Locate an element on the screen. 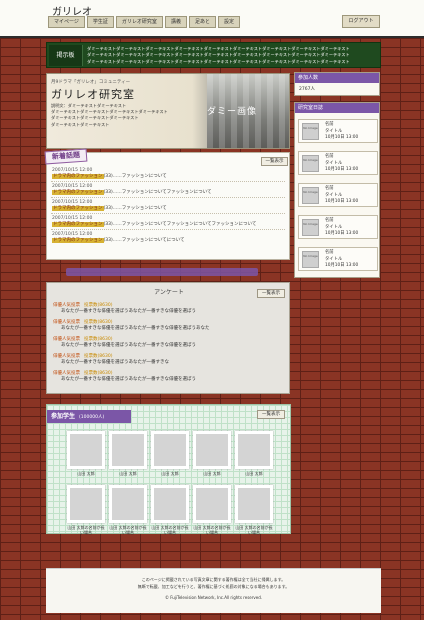  new-topics-label: 新着話題 is located at coordinates (66, 156).